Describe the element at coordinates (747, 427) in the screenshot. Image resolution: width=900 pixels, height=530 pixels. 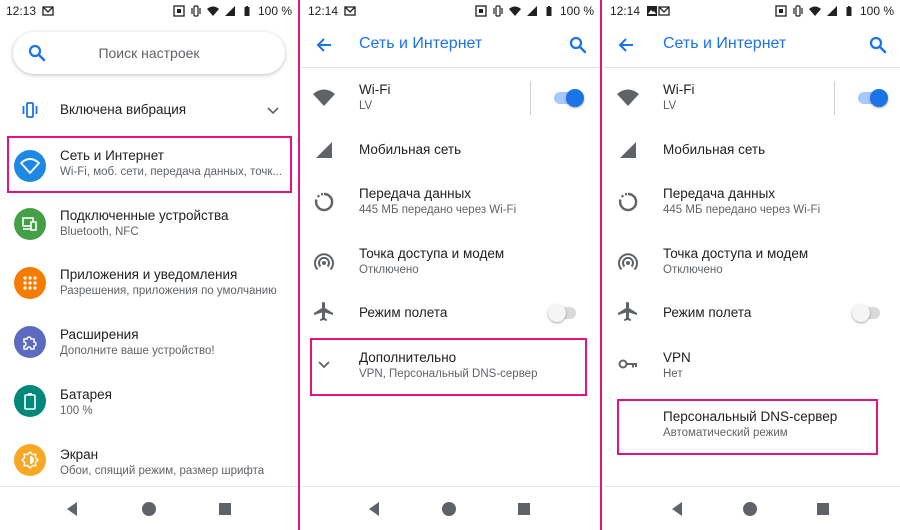
I see `highlight-frame` at that location.